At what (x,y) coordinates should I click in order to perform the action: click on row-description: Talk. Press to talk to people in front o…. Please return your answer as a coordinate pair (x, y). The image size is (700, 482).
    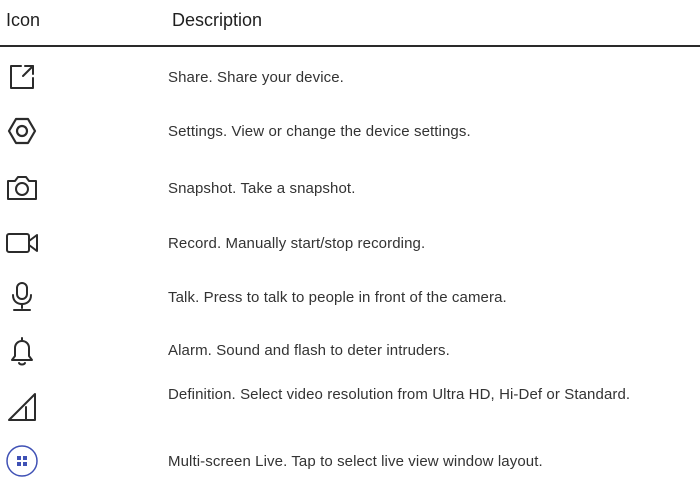
    Looking at the image, I should click on (337, 297).